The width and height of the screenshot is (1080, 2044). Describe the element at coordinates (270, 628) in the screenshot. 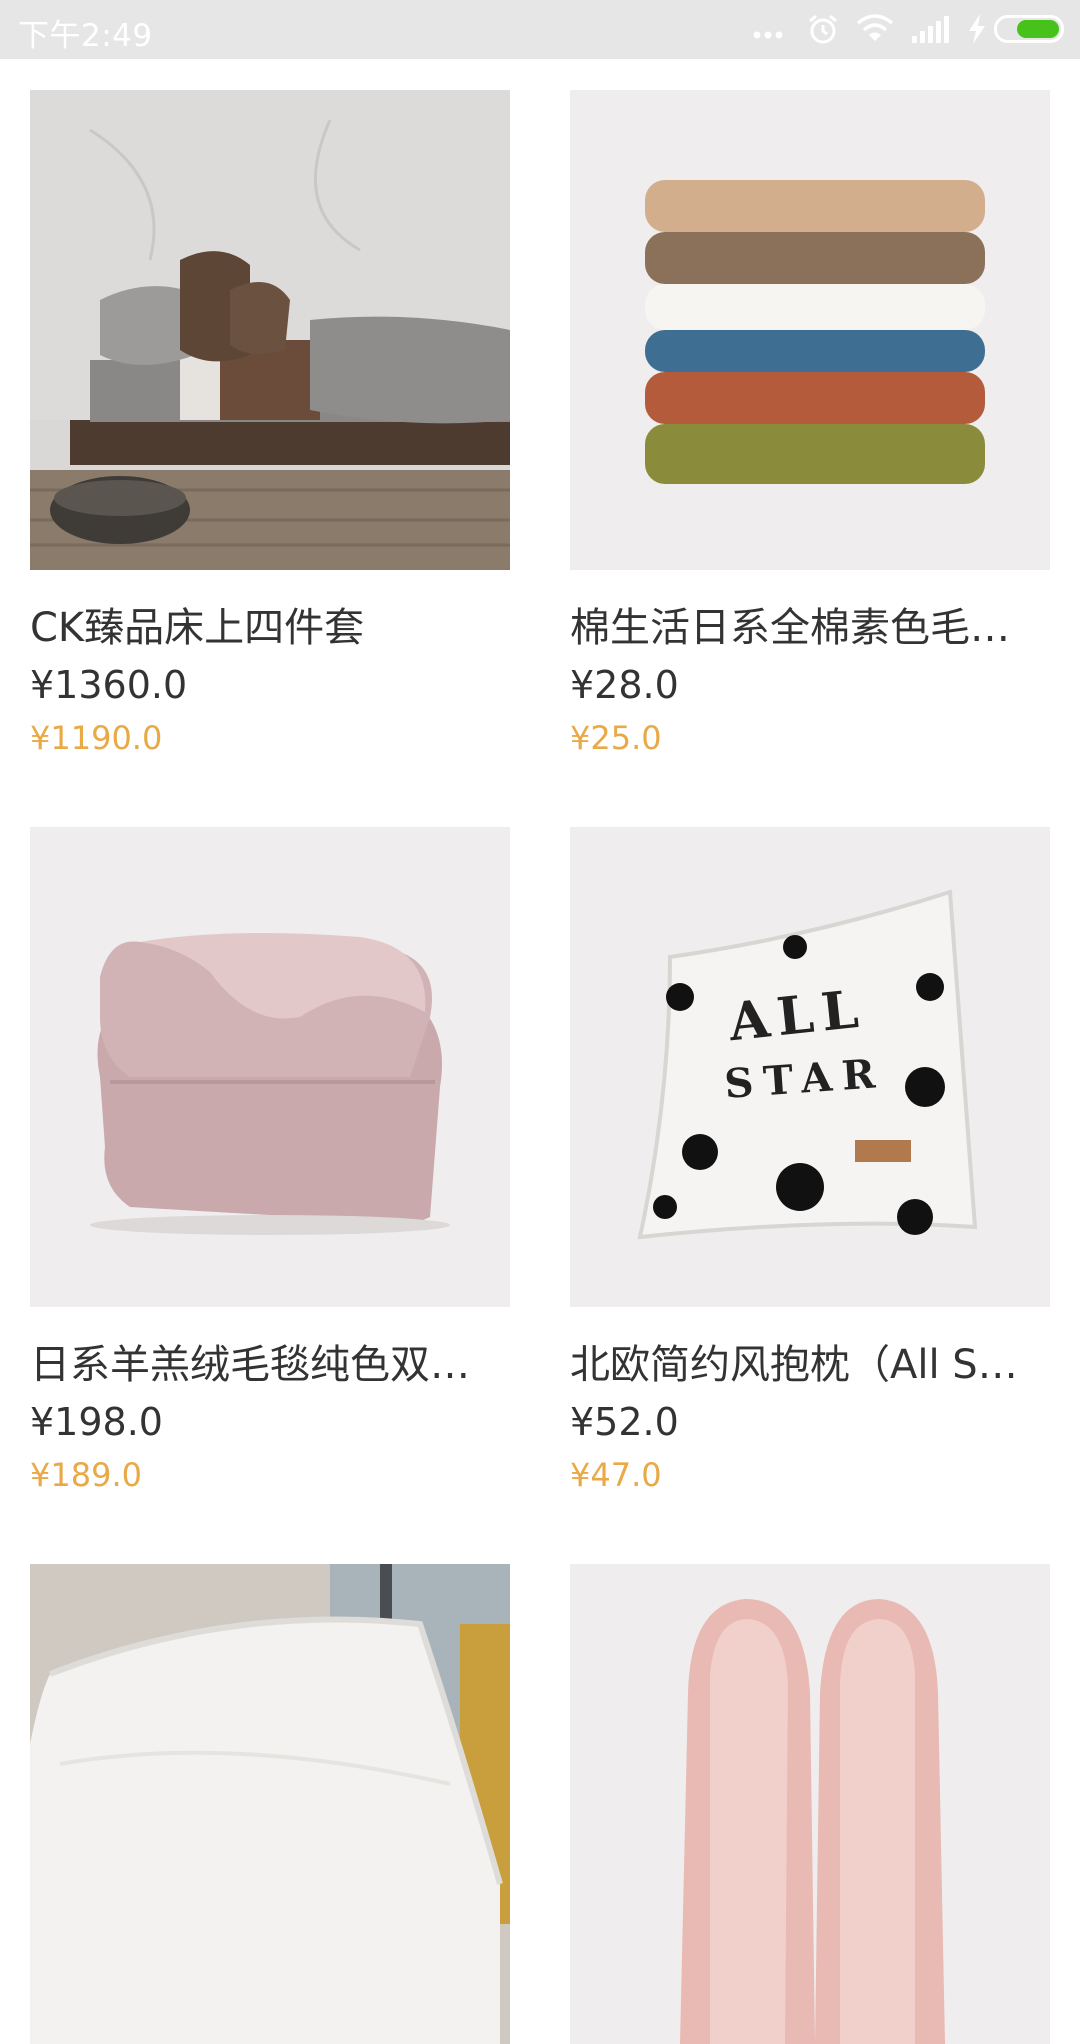

I see `product-name: CK臻品床上四件套` at that location.